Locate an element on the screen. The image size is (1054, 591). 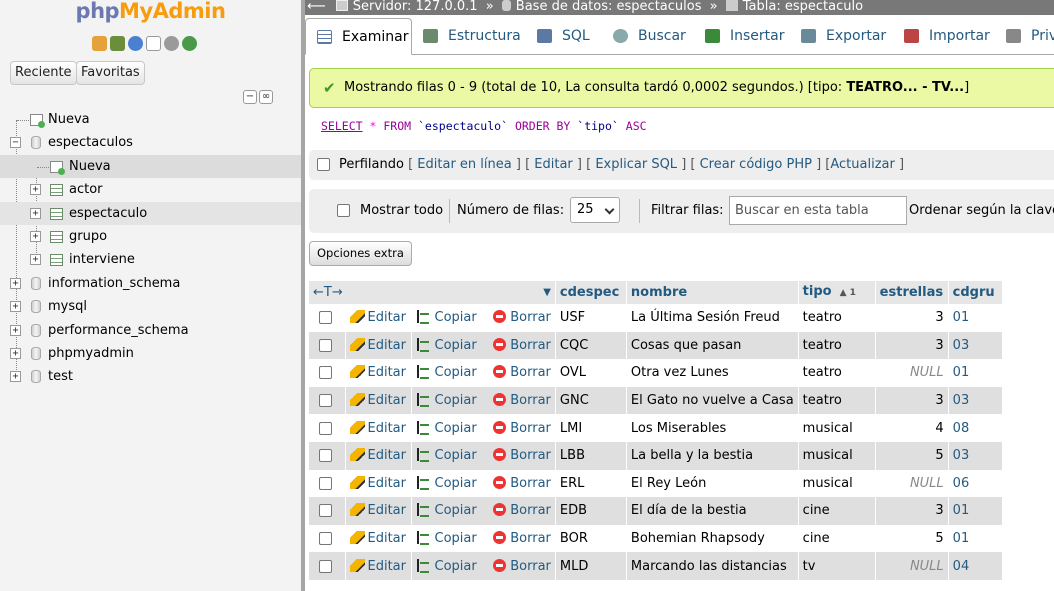
refresh-link: Actualizar is located at coordinates (862, 164).